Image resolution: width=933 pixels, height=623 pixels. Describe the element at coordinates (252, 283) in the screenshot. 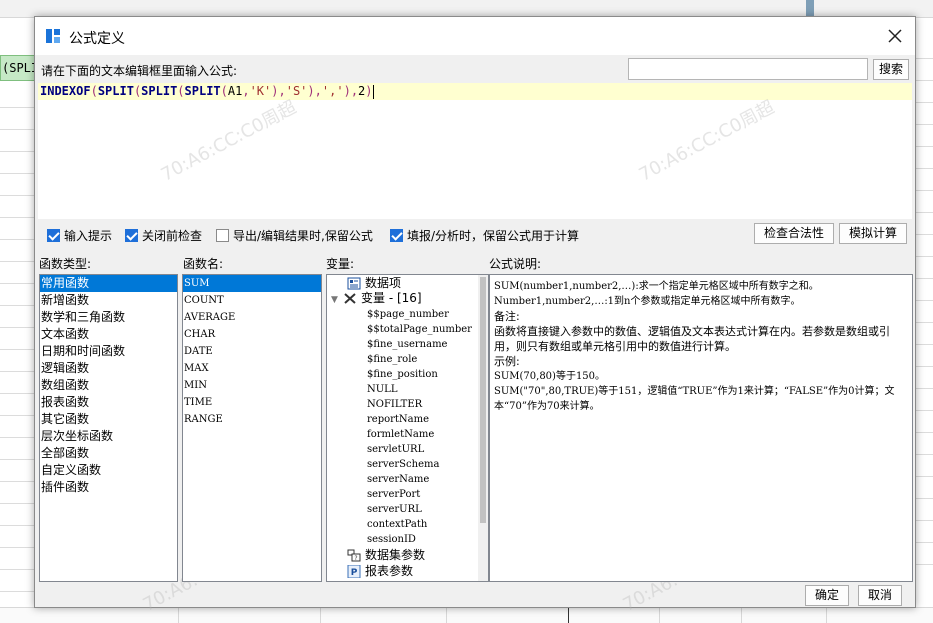

I see `list-item: SUM` at that location.